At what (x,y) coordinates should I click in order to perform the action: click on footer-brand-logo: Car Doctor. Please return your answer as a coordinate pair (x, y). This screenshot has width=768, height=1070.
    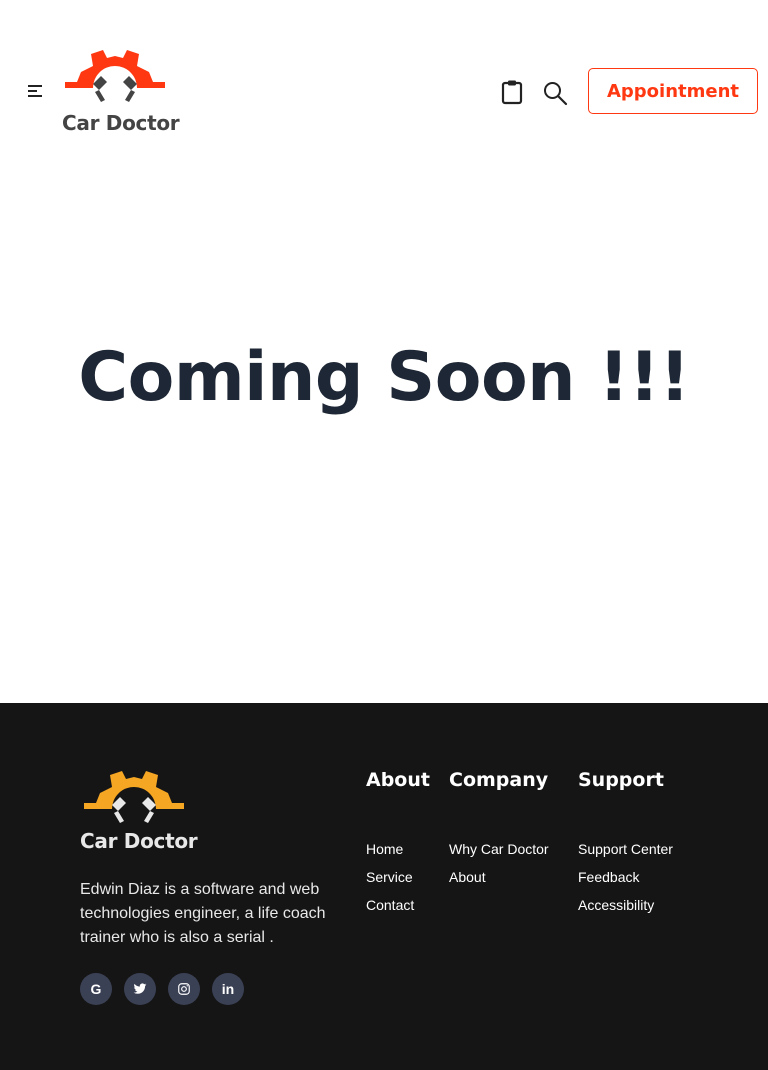
    Looking at the image, I should click on (145, 810).